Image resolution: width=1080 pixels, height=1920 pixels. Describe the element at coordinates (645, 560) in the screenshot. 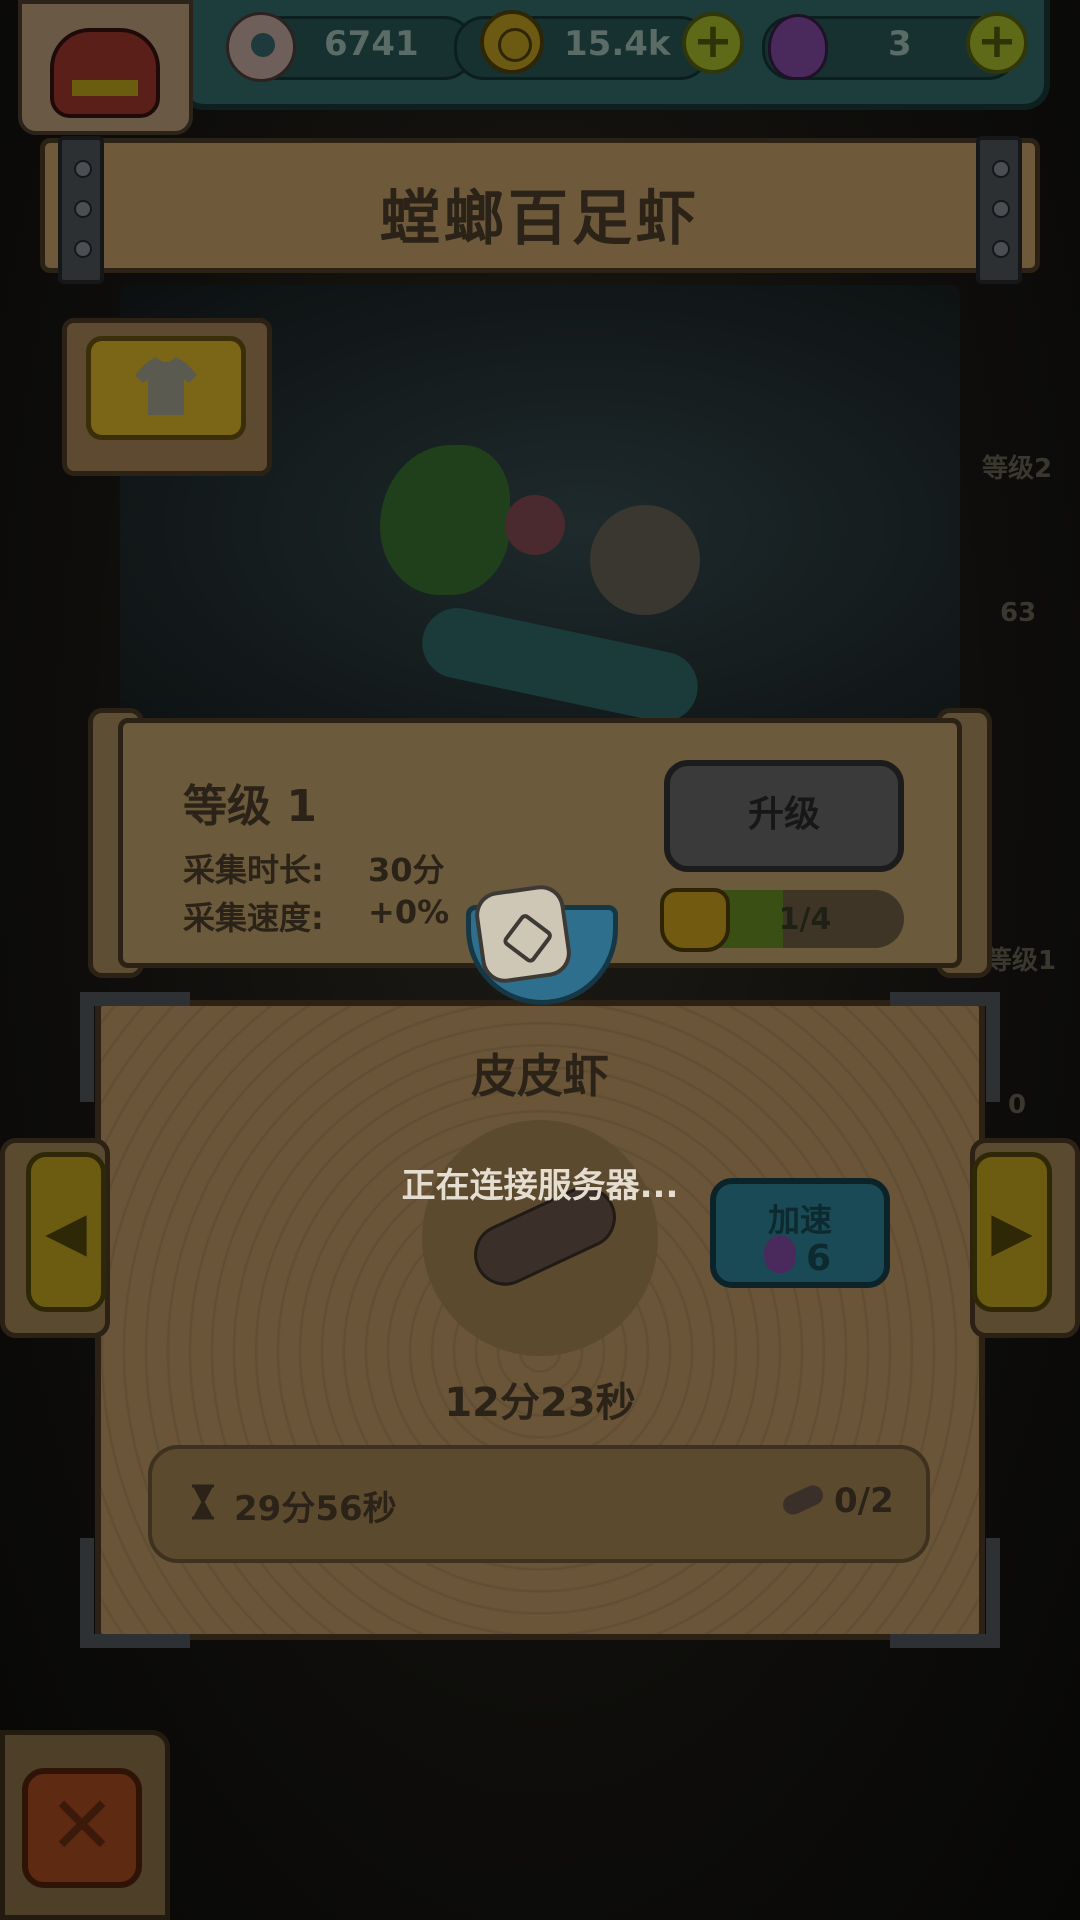

I see `background-creature` at that location.